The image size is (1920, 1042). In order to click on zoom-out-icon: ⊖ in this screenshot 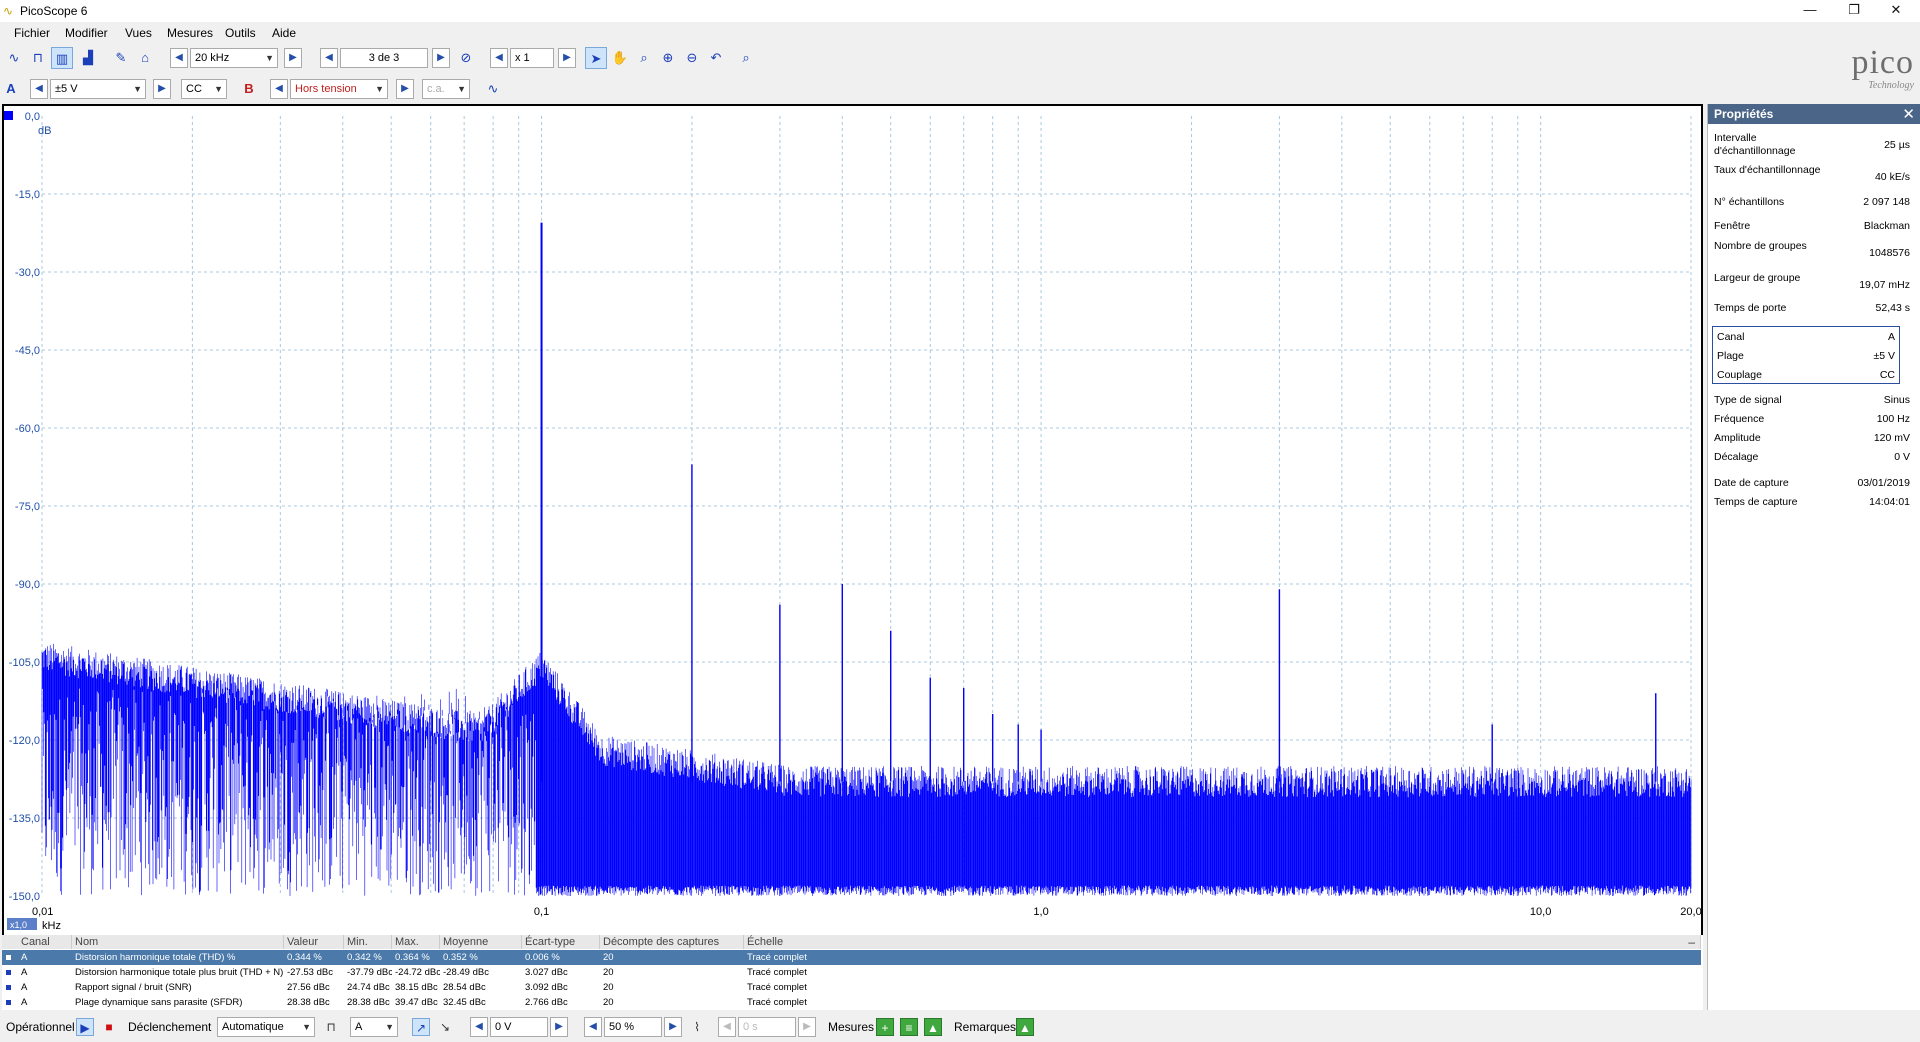, I will do `click(692, 58)`.